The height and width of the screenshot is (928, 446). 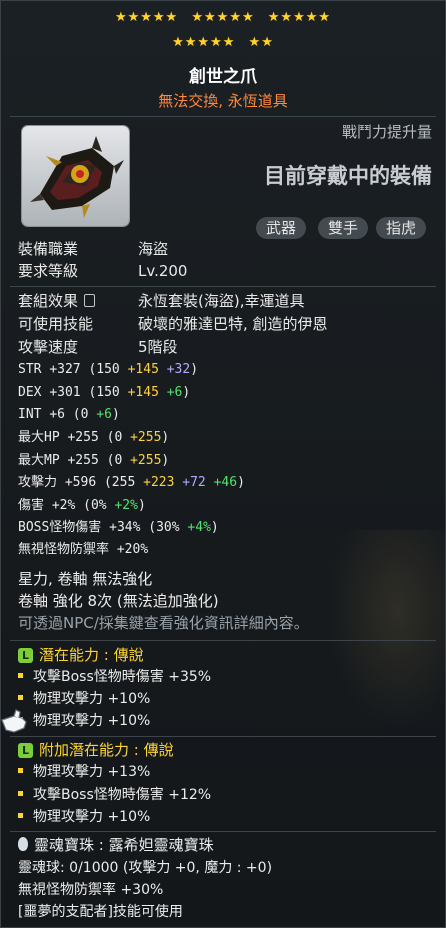 I want to click on claw-weapon-icon, so click(x=77, y=177).